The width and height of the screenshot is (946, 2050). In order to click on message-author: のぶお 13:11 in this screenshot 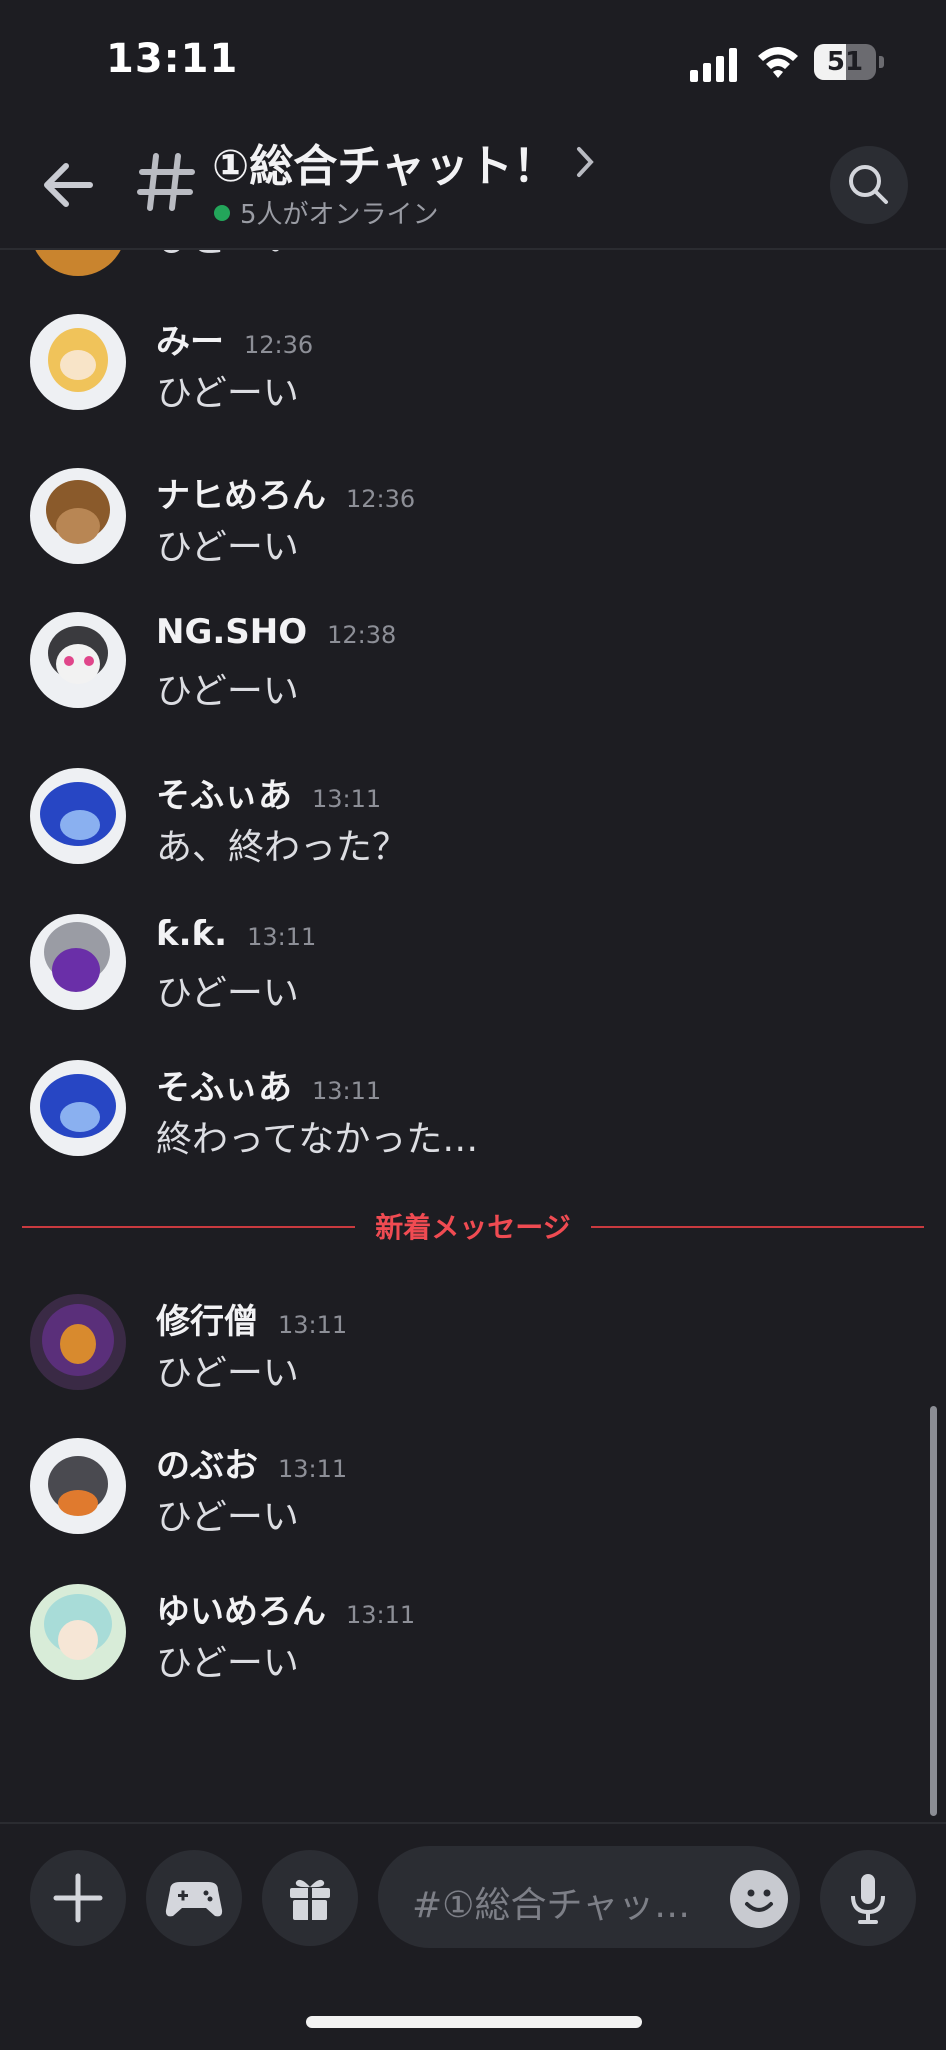, I will do `click(251, 1462)`.